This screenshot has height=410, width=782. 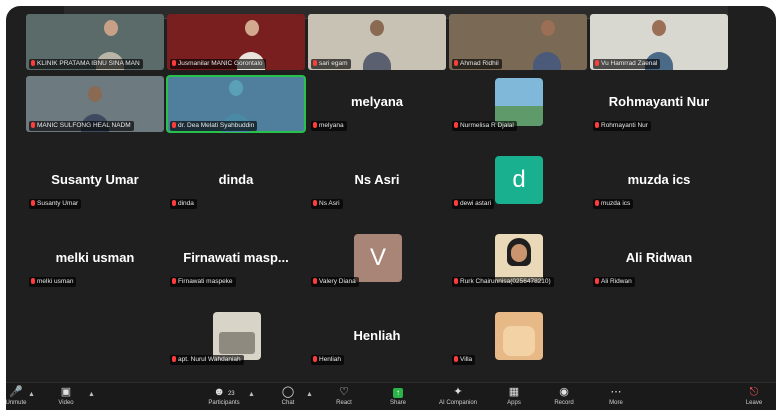 What do you see at coordinates (236, 104) in the screenshot?
I see `video-tile-active-speaker: dr. Dea Melati Syahbuddin` at bounding box center [236, 104].